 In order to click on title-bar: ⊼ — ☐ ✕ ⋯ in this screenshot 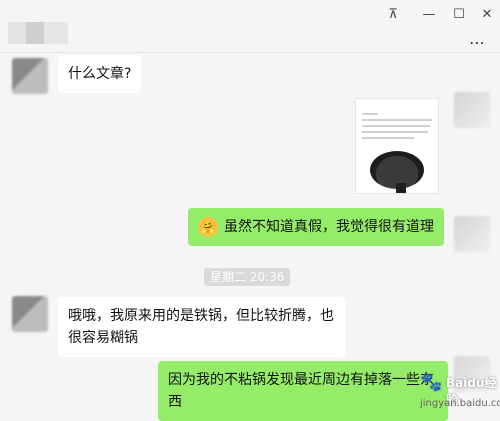, I will do `click(250, 26)`.